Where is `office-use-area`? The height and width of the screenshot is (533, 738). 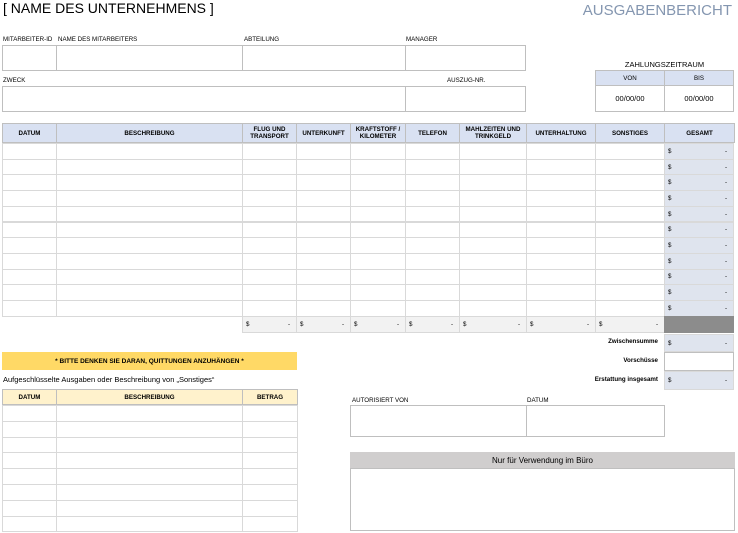
office-use-area is located at coordinates (542, 499).